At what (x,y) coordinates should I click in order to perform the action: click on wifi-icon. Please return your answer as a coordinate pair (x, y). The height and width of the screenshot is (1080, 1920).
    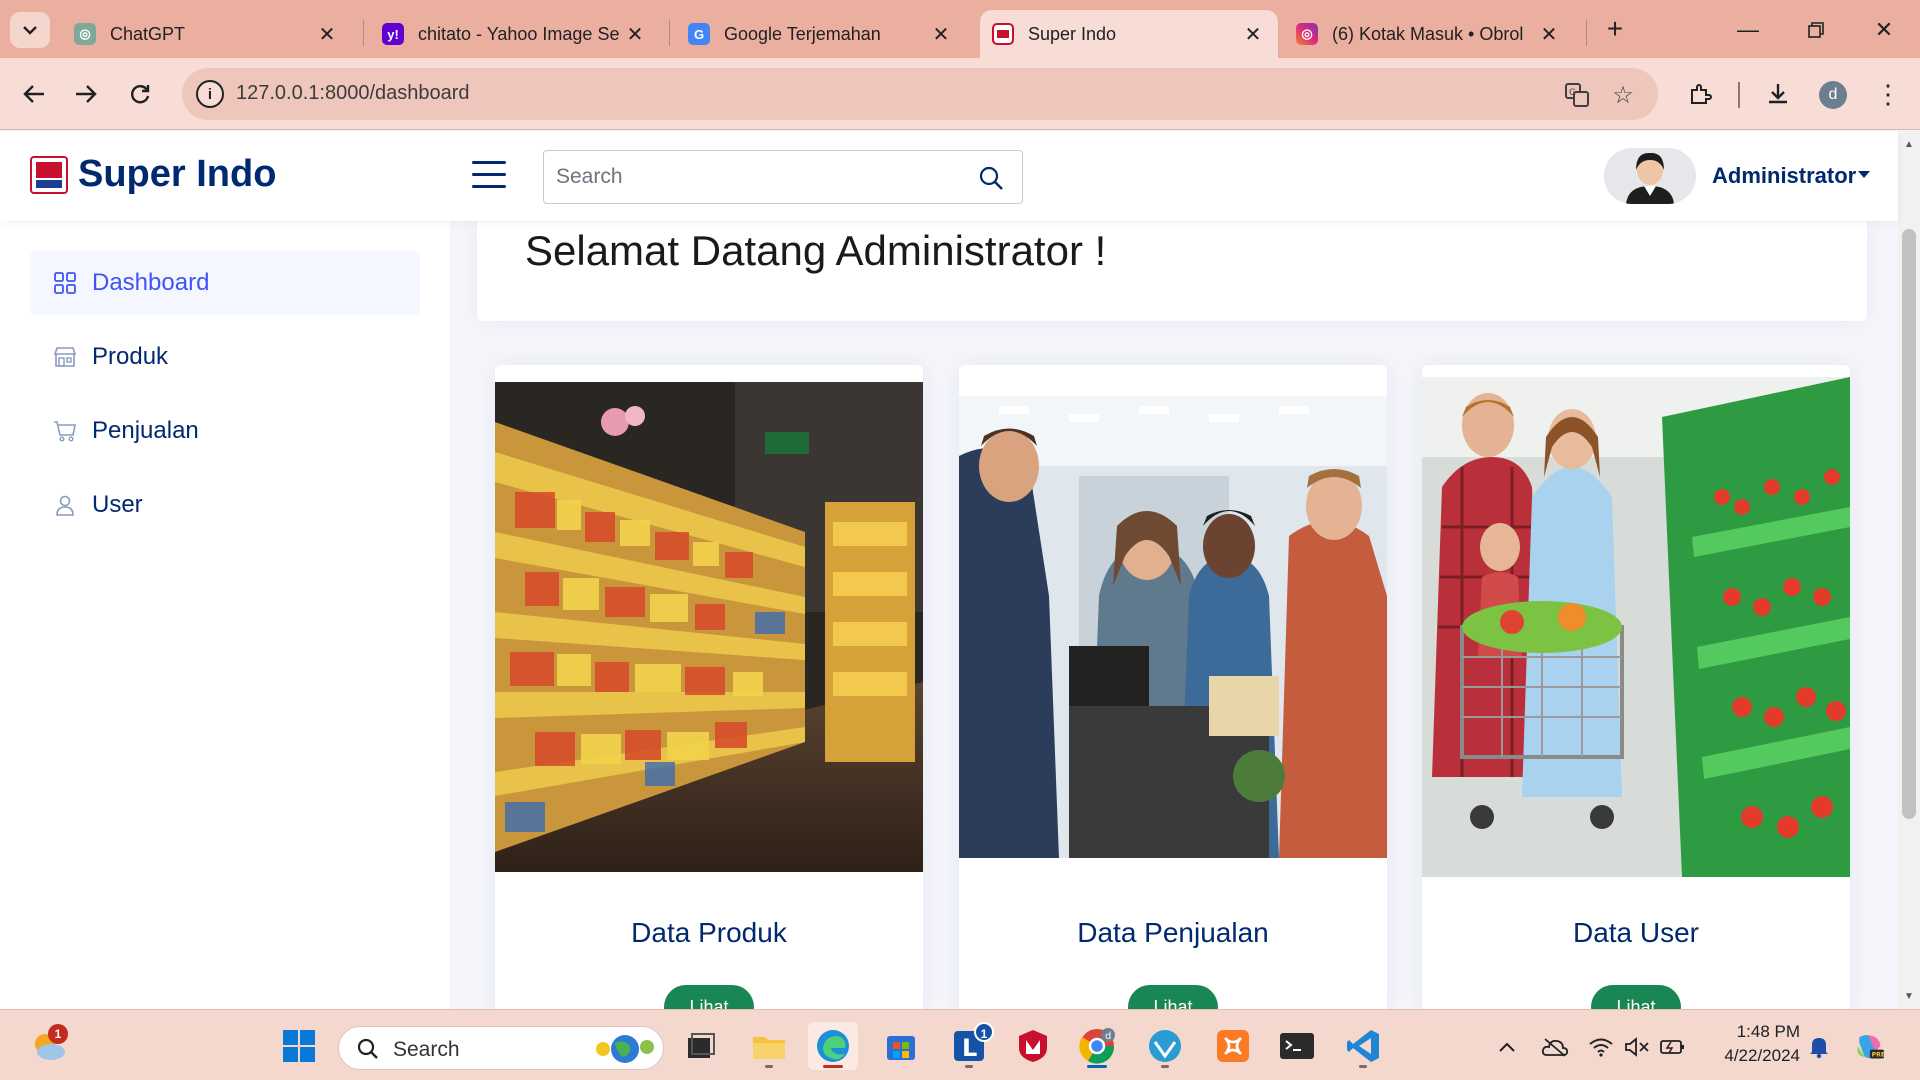
    Looking at the image, I should click on (1601, 1047).